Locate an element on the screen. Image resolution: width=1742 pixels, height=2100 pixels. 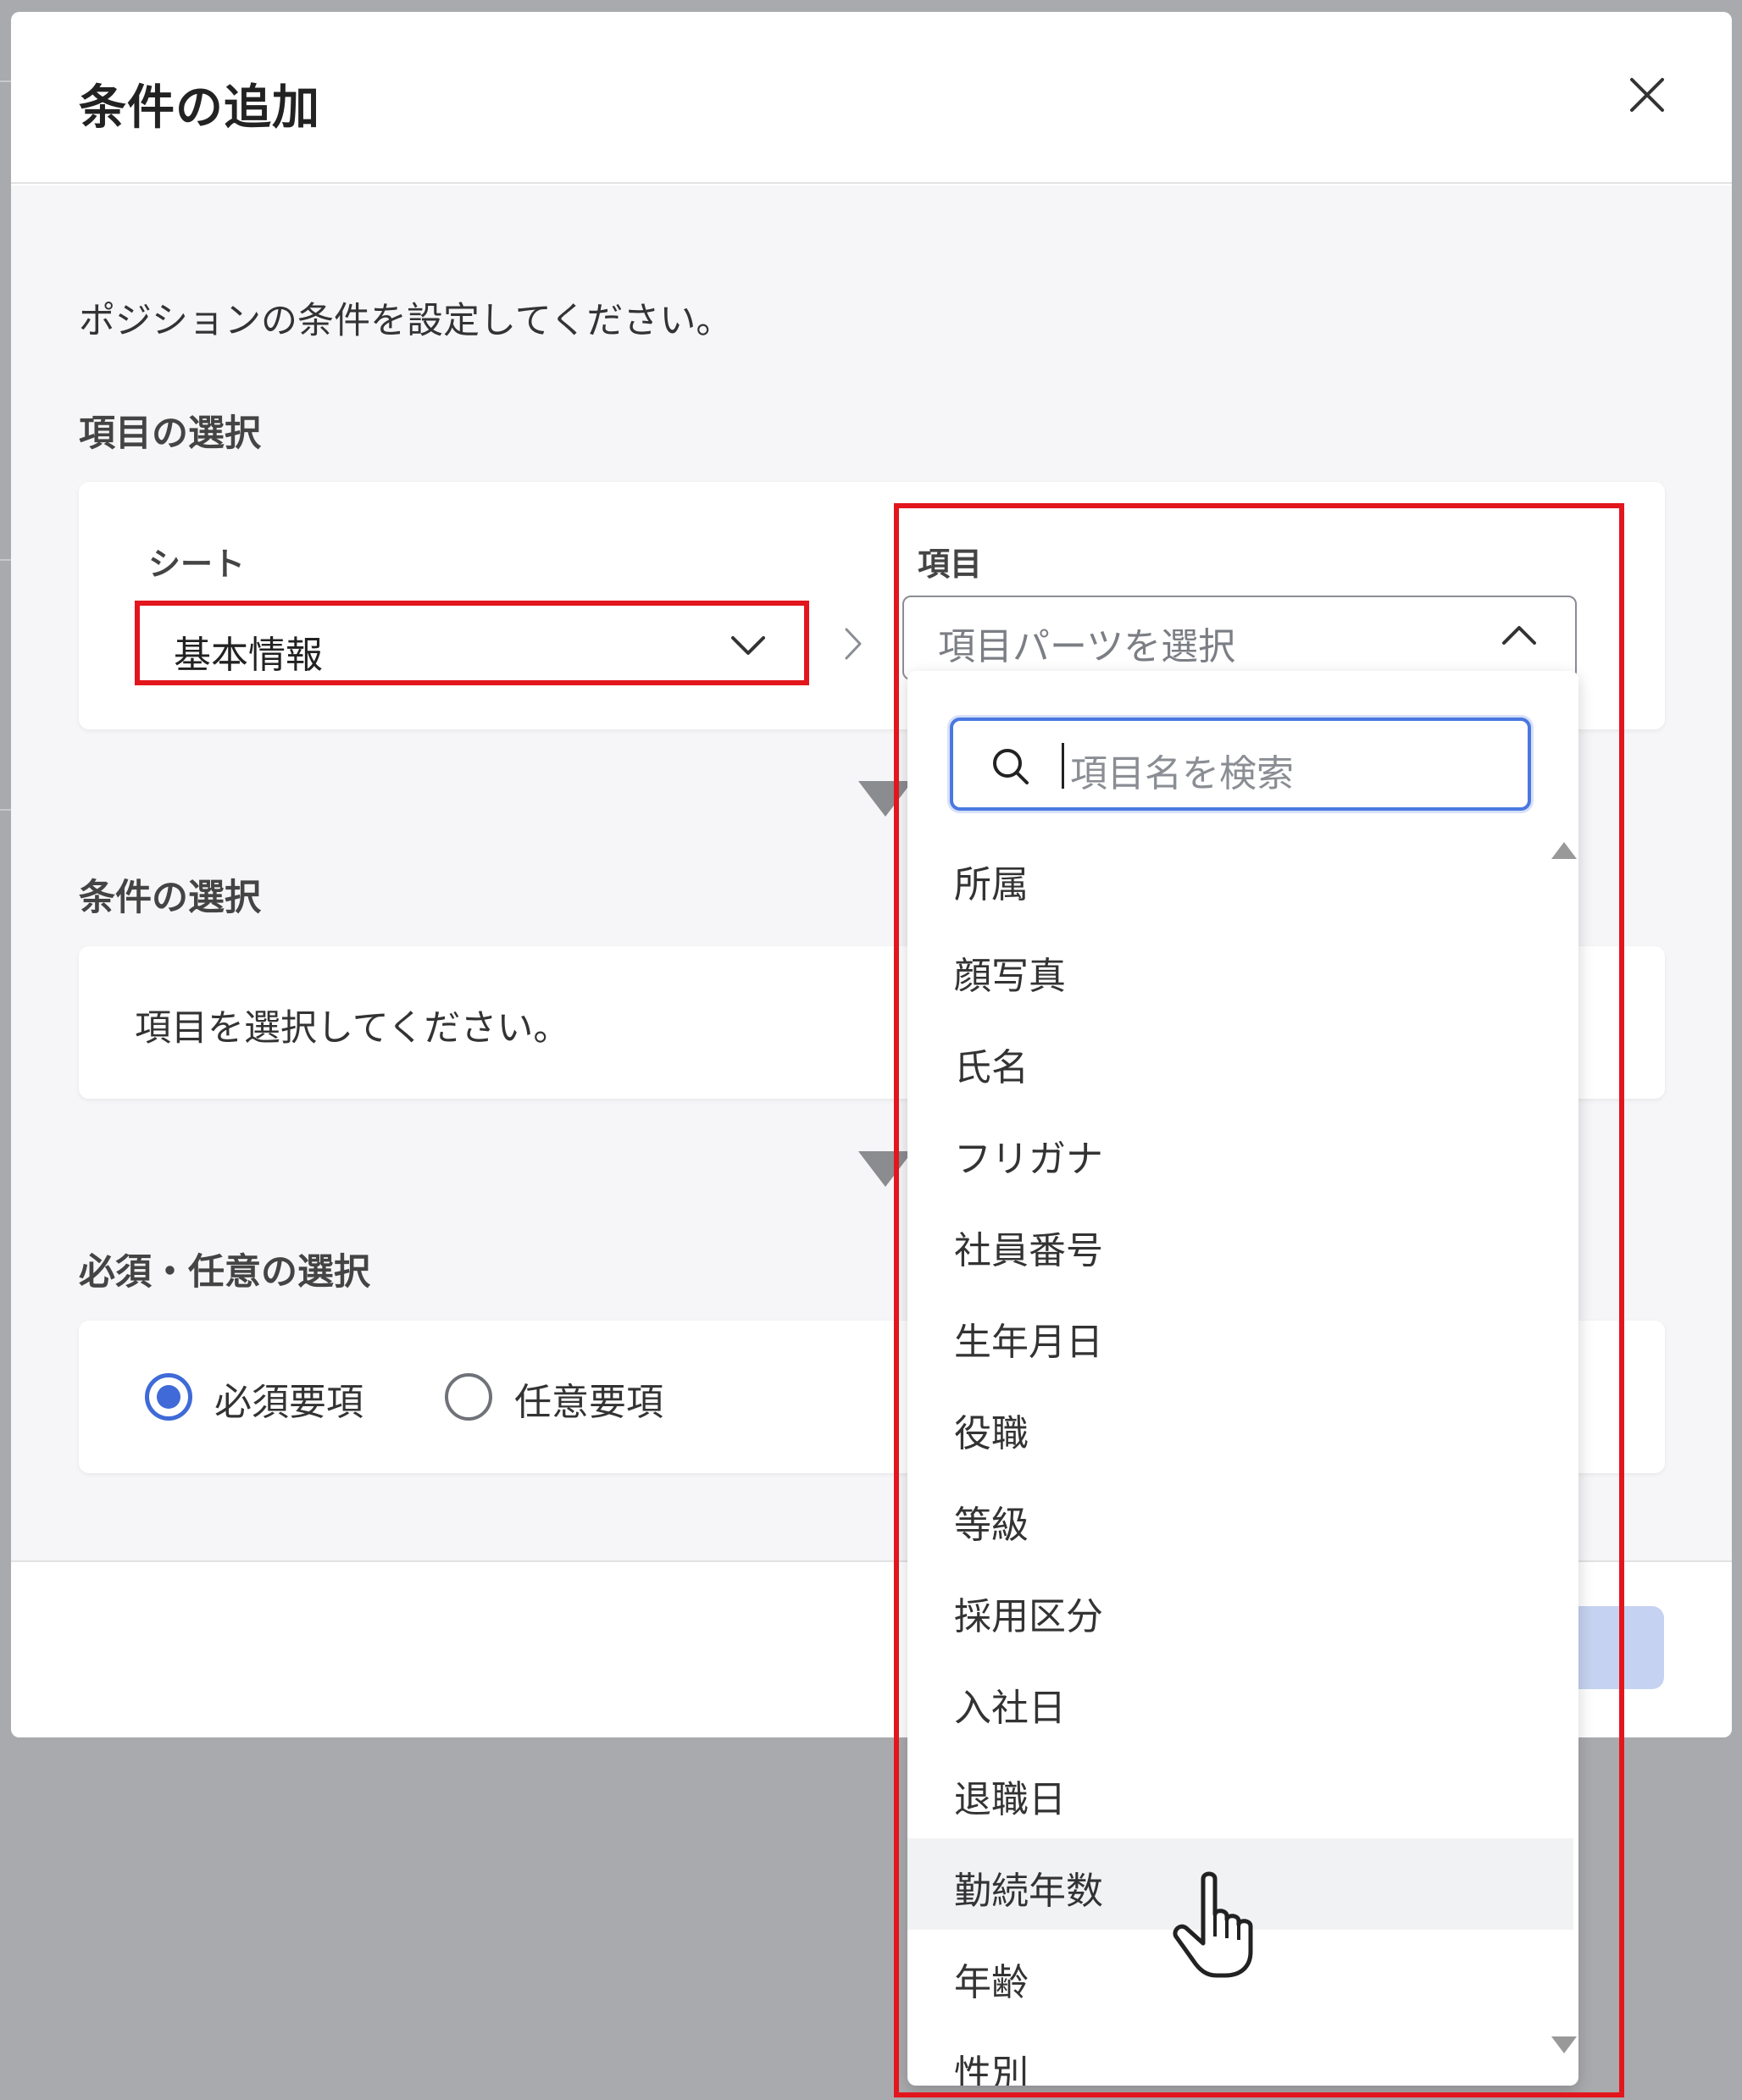
close-icon is located at coordinates (1647, 95).